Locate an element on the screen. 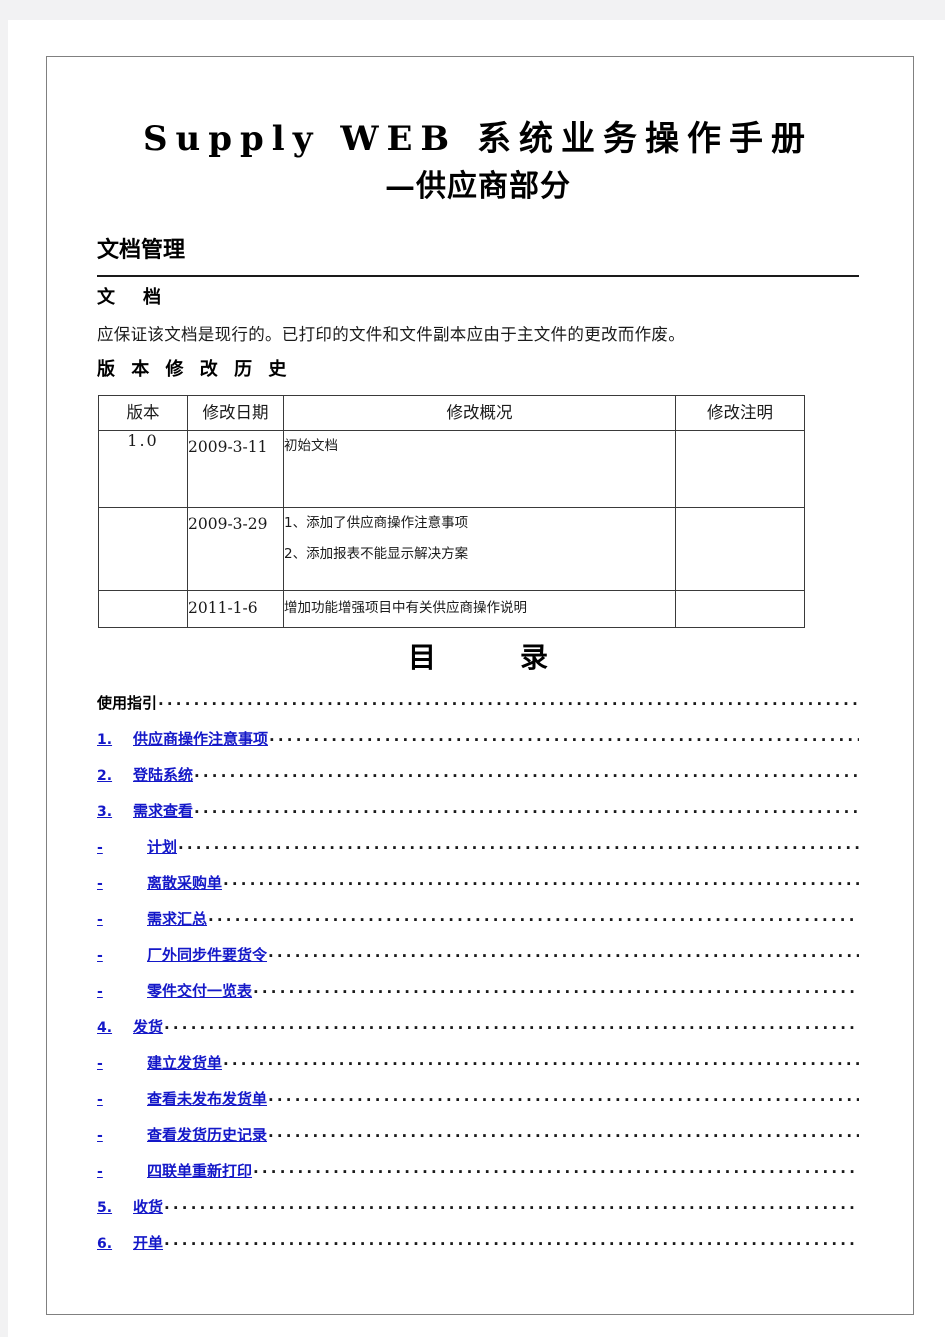 The image size is (945, 1337). cell-date: 2011-1-6 is located at coordinates (235, 609).